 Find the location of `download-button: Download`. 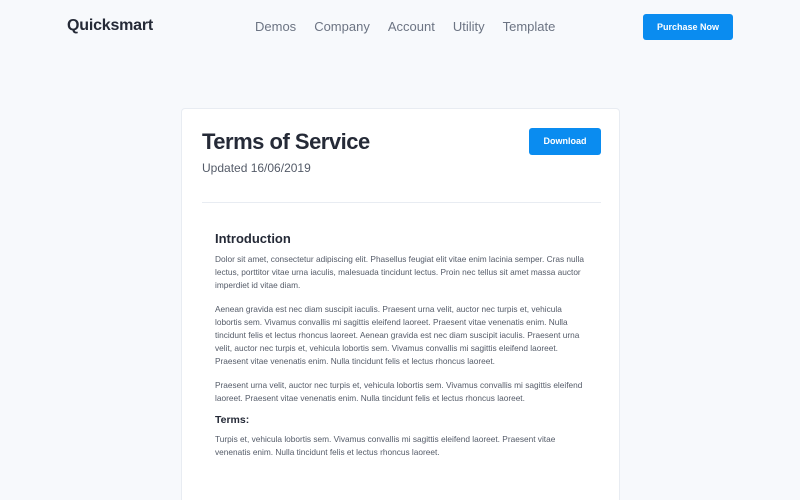

download-button: Download is located at coordinates (565, 141).